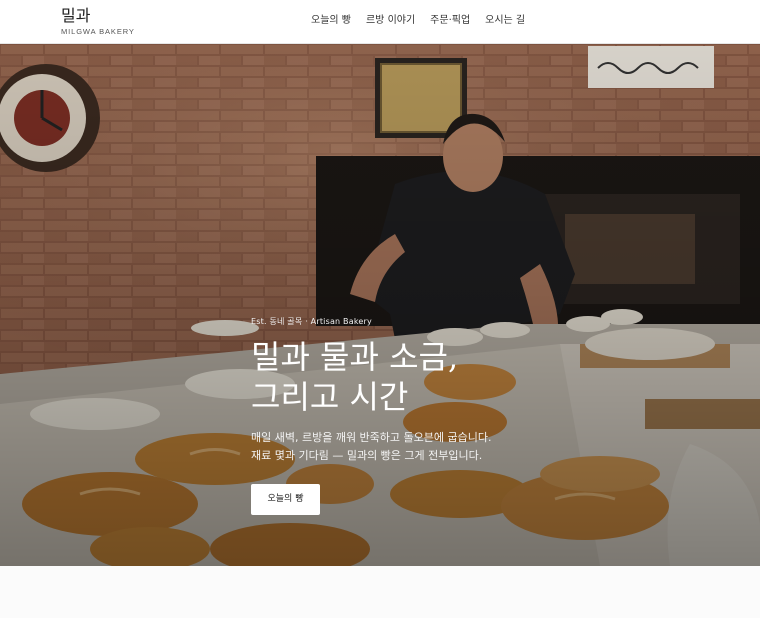 Image resolution: width=760 pixels, height=618 pixels. I want to click on hero-eyebrow: Est. 동네 골목 · Artisan Bakery, so click(311, 321).